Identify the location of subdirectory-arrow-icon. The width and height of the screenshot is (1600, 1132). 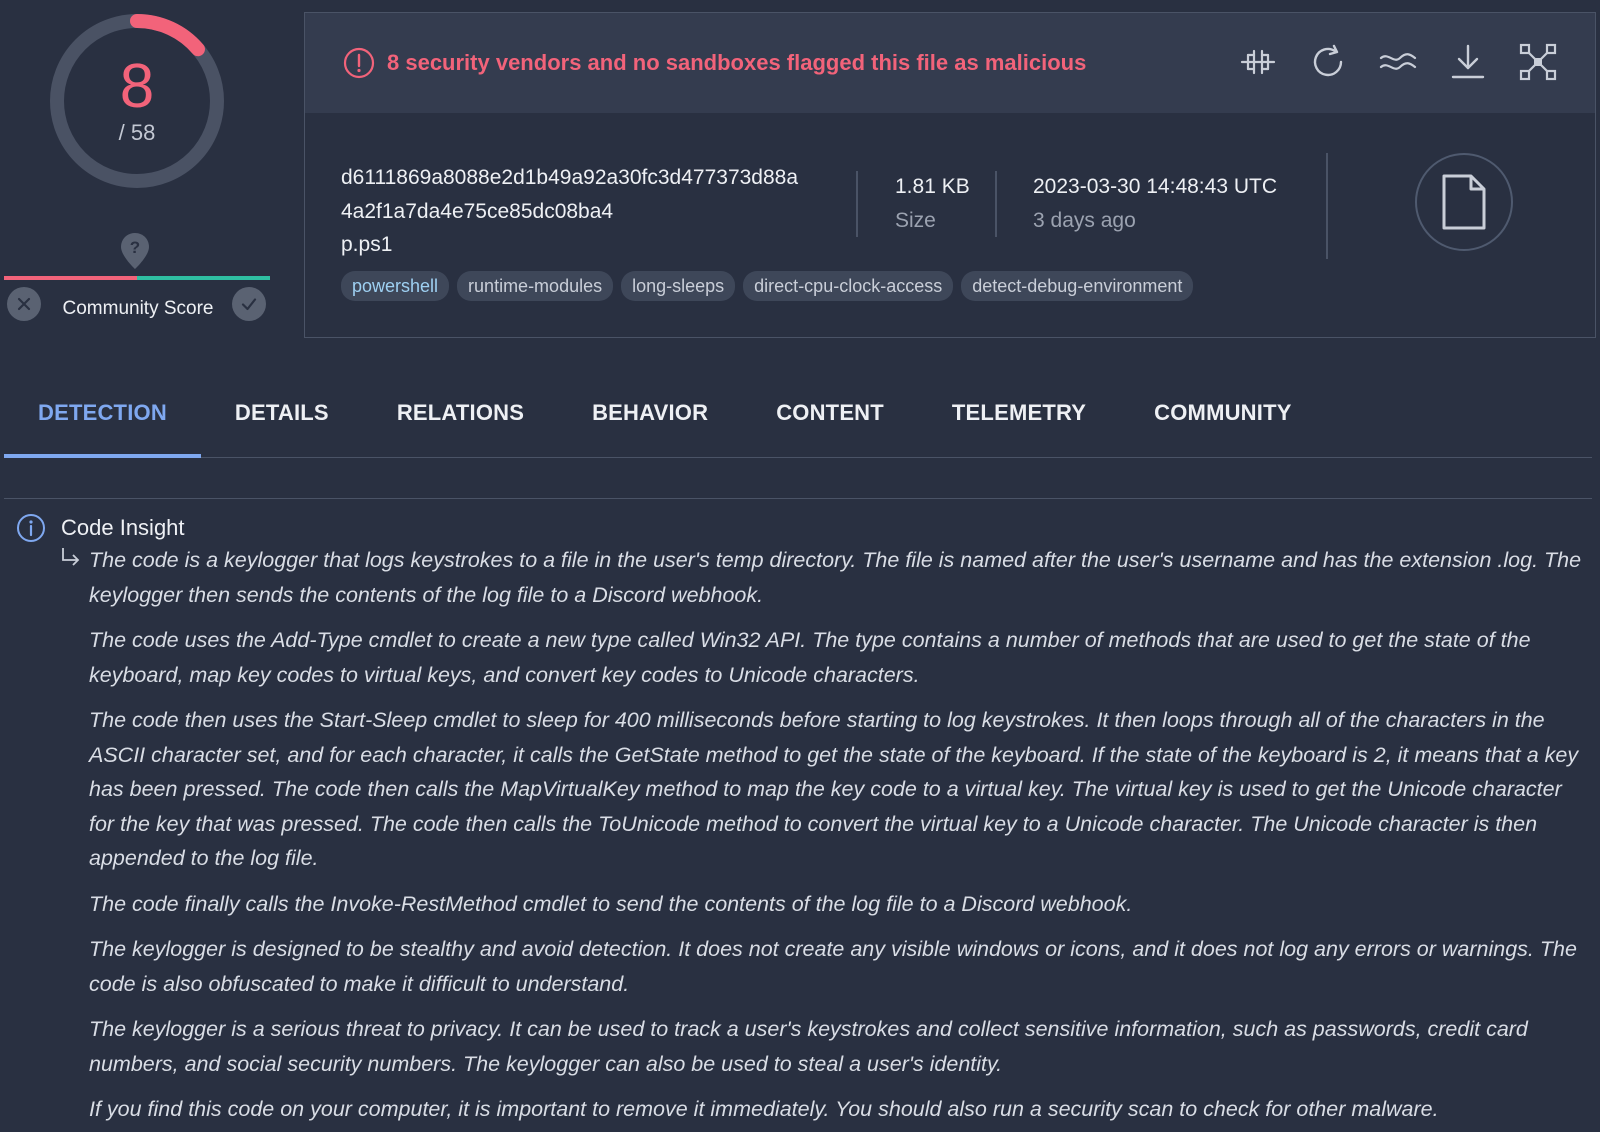
(71, 557).